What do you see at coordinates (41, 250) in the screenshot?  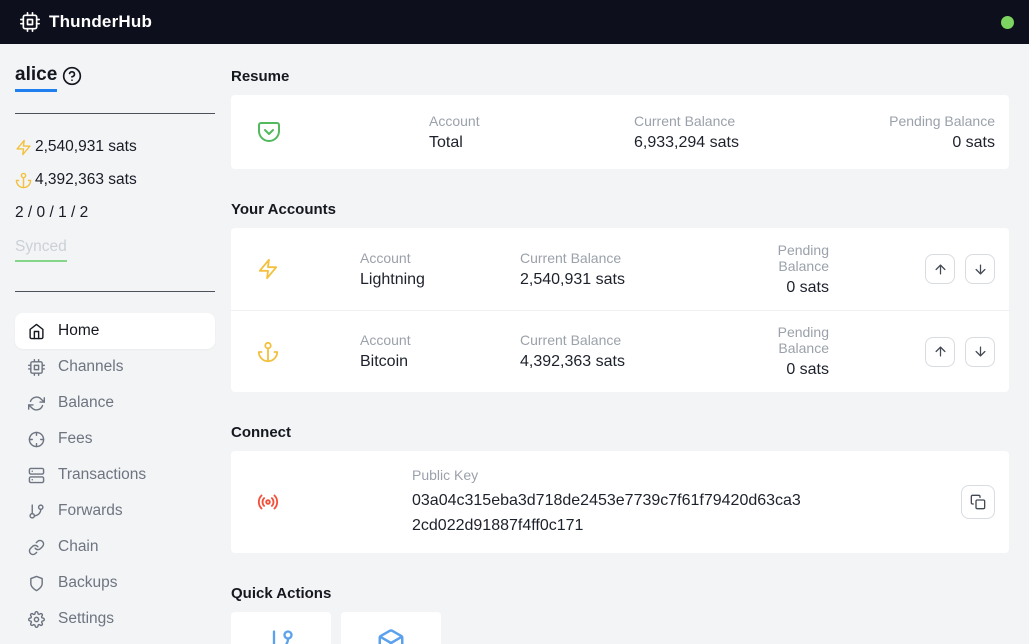 I see `sync-status-badge: Synced` at bounding box center [41, 250].